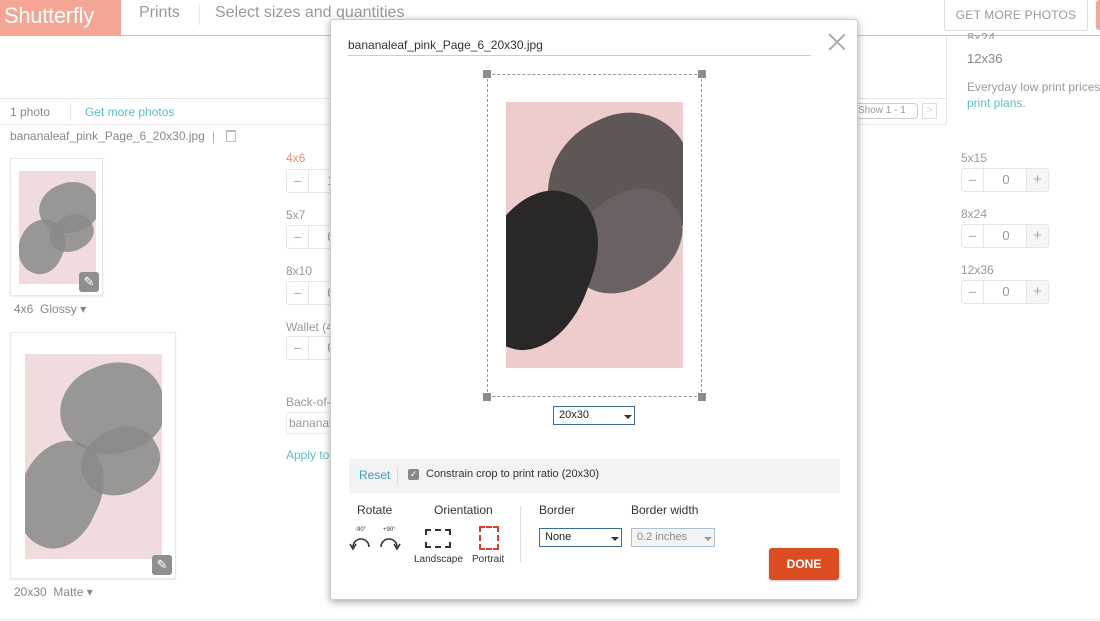  I want to click on pager-next-button: >, so click(929, 111).